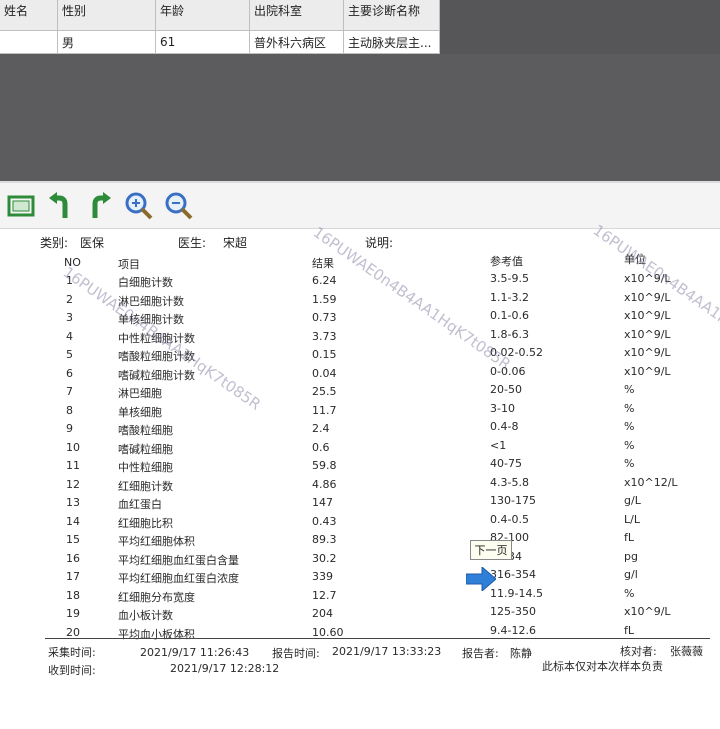  What do you see at coordinates (297, 42) in the screenshot?
I see `grid-cell-dept: 普外科六病区` at bounding box center [297, 42].